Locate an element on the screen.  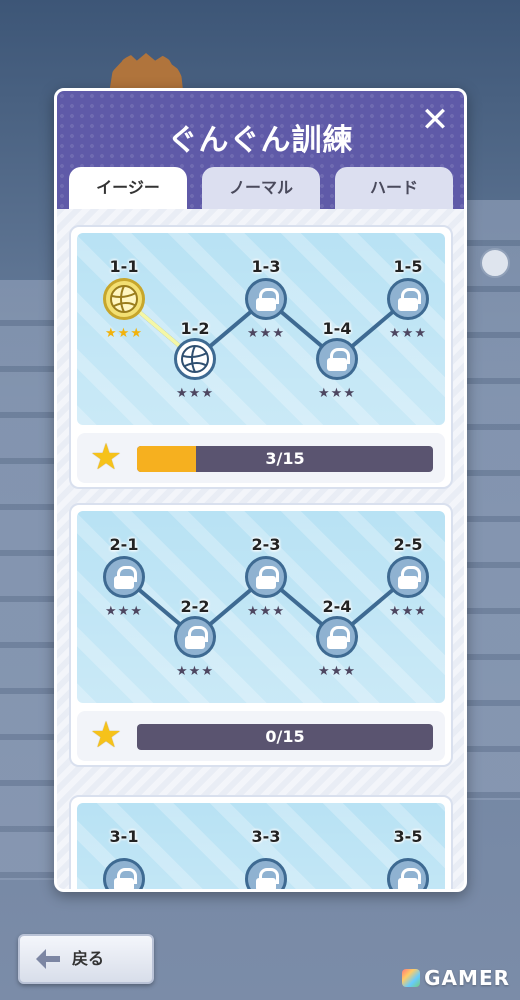
watermark-text: GAMER is located at coordinates (467, 978).